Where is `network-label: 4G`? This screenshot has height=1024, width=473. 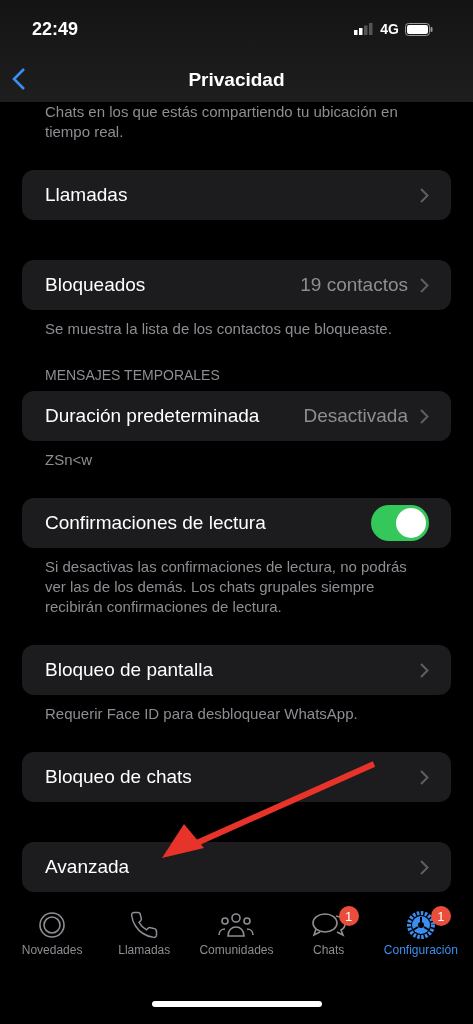
network-label: 4G is located at coordinates (389, 29).